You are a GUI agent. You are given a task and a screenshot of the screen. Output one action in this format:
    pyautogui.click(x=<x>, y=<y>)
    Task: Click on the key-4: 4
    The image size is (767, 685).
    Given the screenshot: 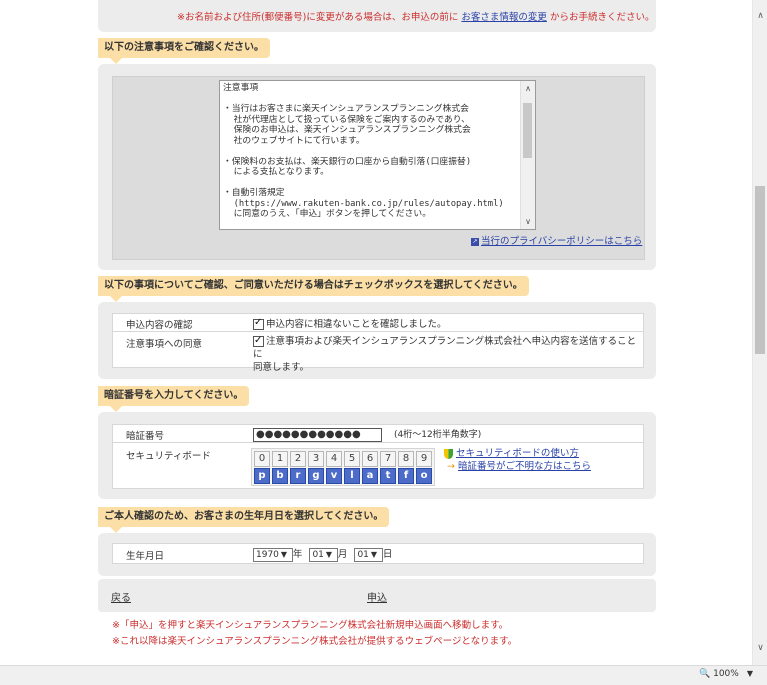 What is the action you would take?
    pyautogui.click(x=334, y=459)
    